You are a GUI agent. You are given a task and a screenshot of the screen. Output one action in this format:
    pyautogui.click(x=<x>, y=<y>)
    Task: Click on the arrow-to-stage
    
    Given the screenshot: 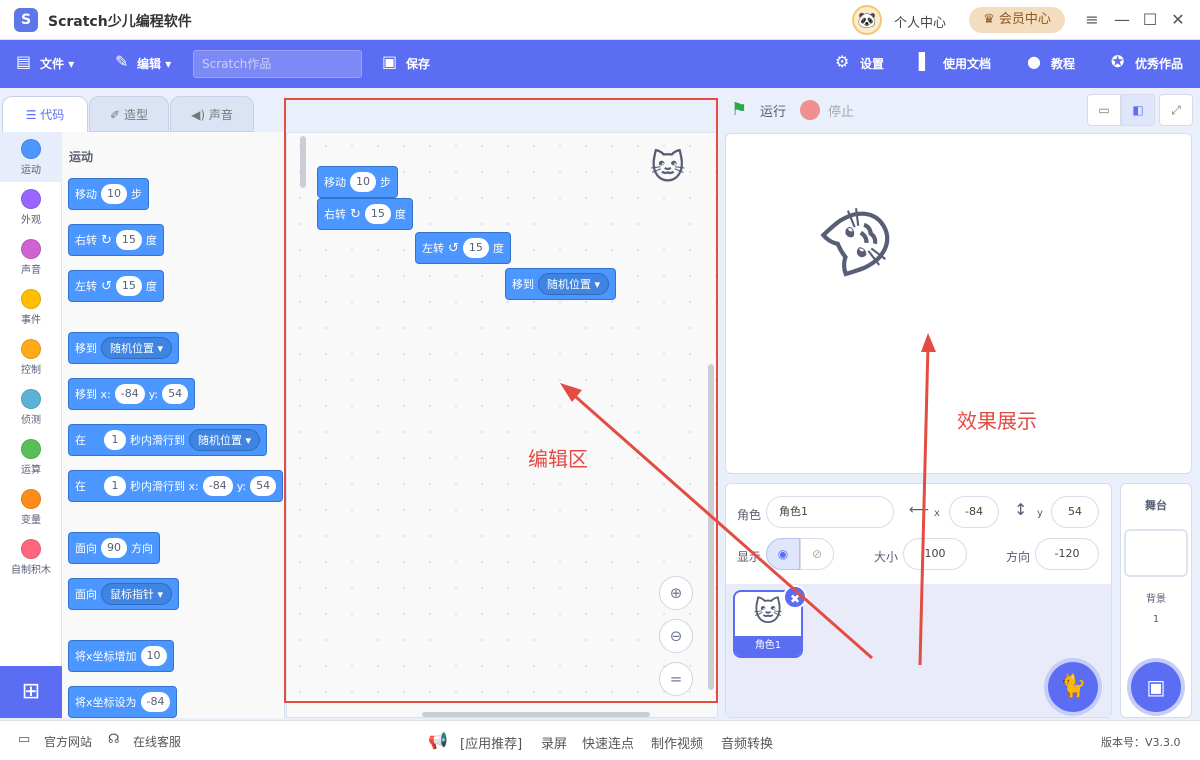 What is the action you would take?
    pyautogui.click(x=924, y=505)
    